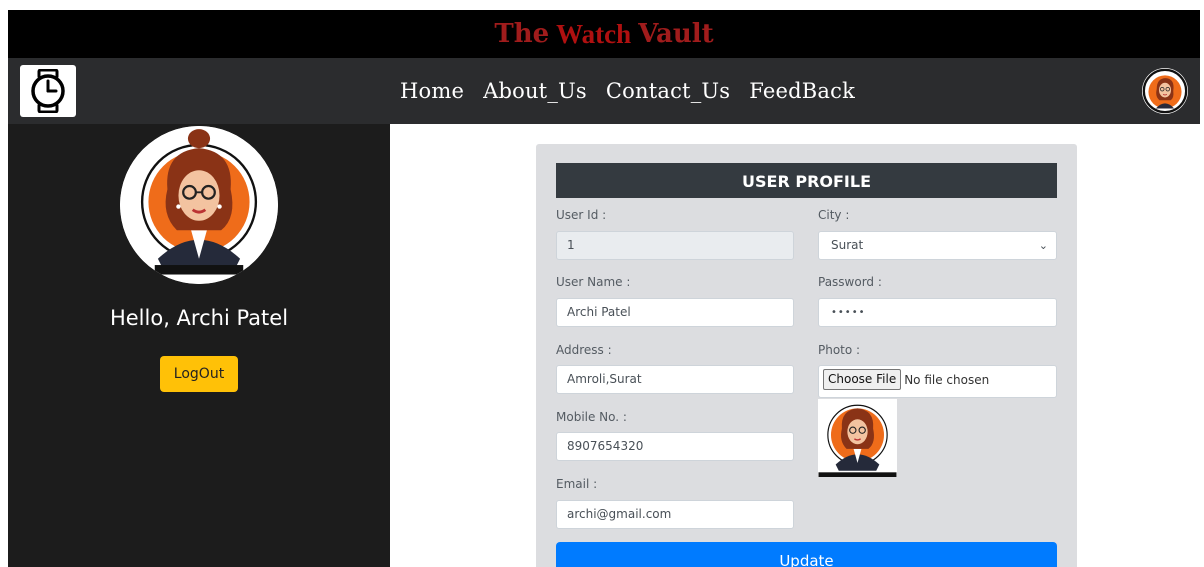  I want to click on password-field: •••••, so click(937, 312).